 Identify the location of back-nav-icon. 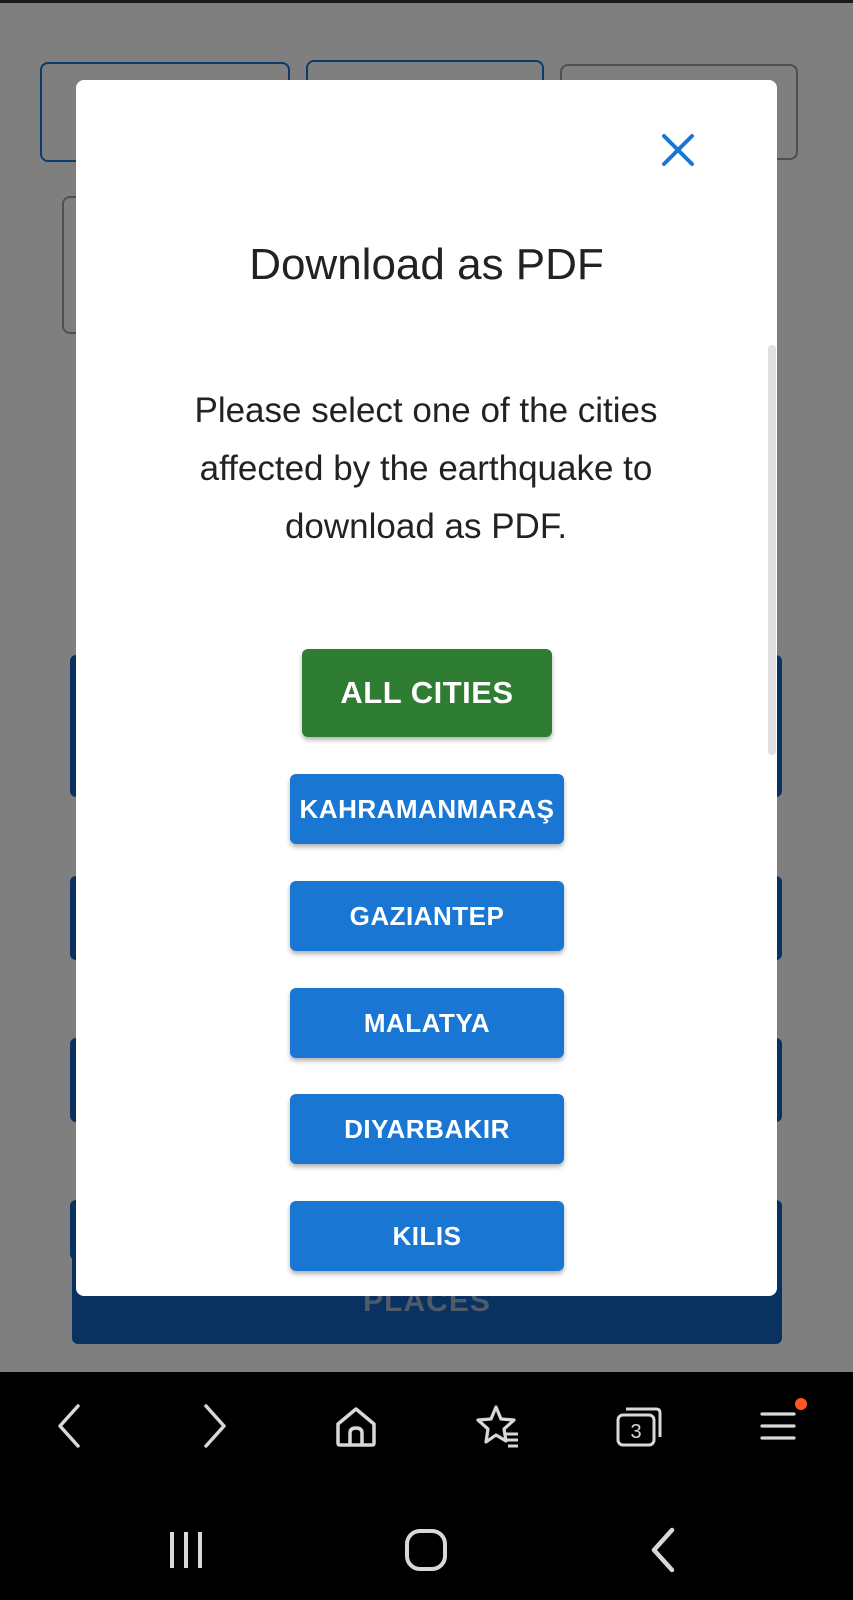
(663, 1550).